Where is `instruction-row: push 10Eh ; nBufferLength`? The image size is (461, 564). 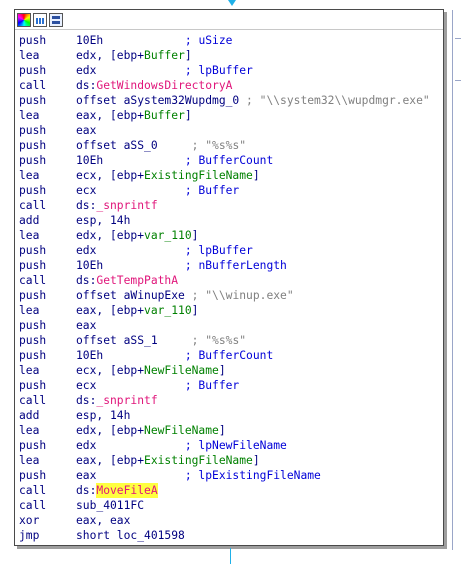 instruction-row: push 10Eh ; nBufferLength is located at coordinates (229, 265).